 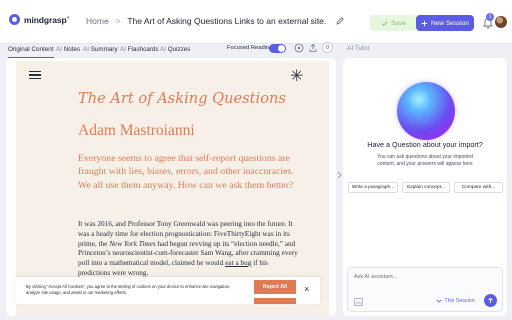 What do you see at coordinates (398, 23) in the screenshot?
I see `save-label: Save` at bounding box center [398, 23].